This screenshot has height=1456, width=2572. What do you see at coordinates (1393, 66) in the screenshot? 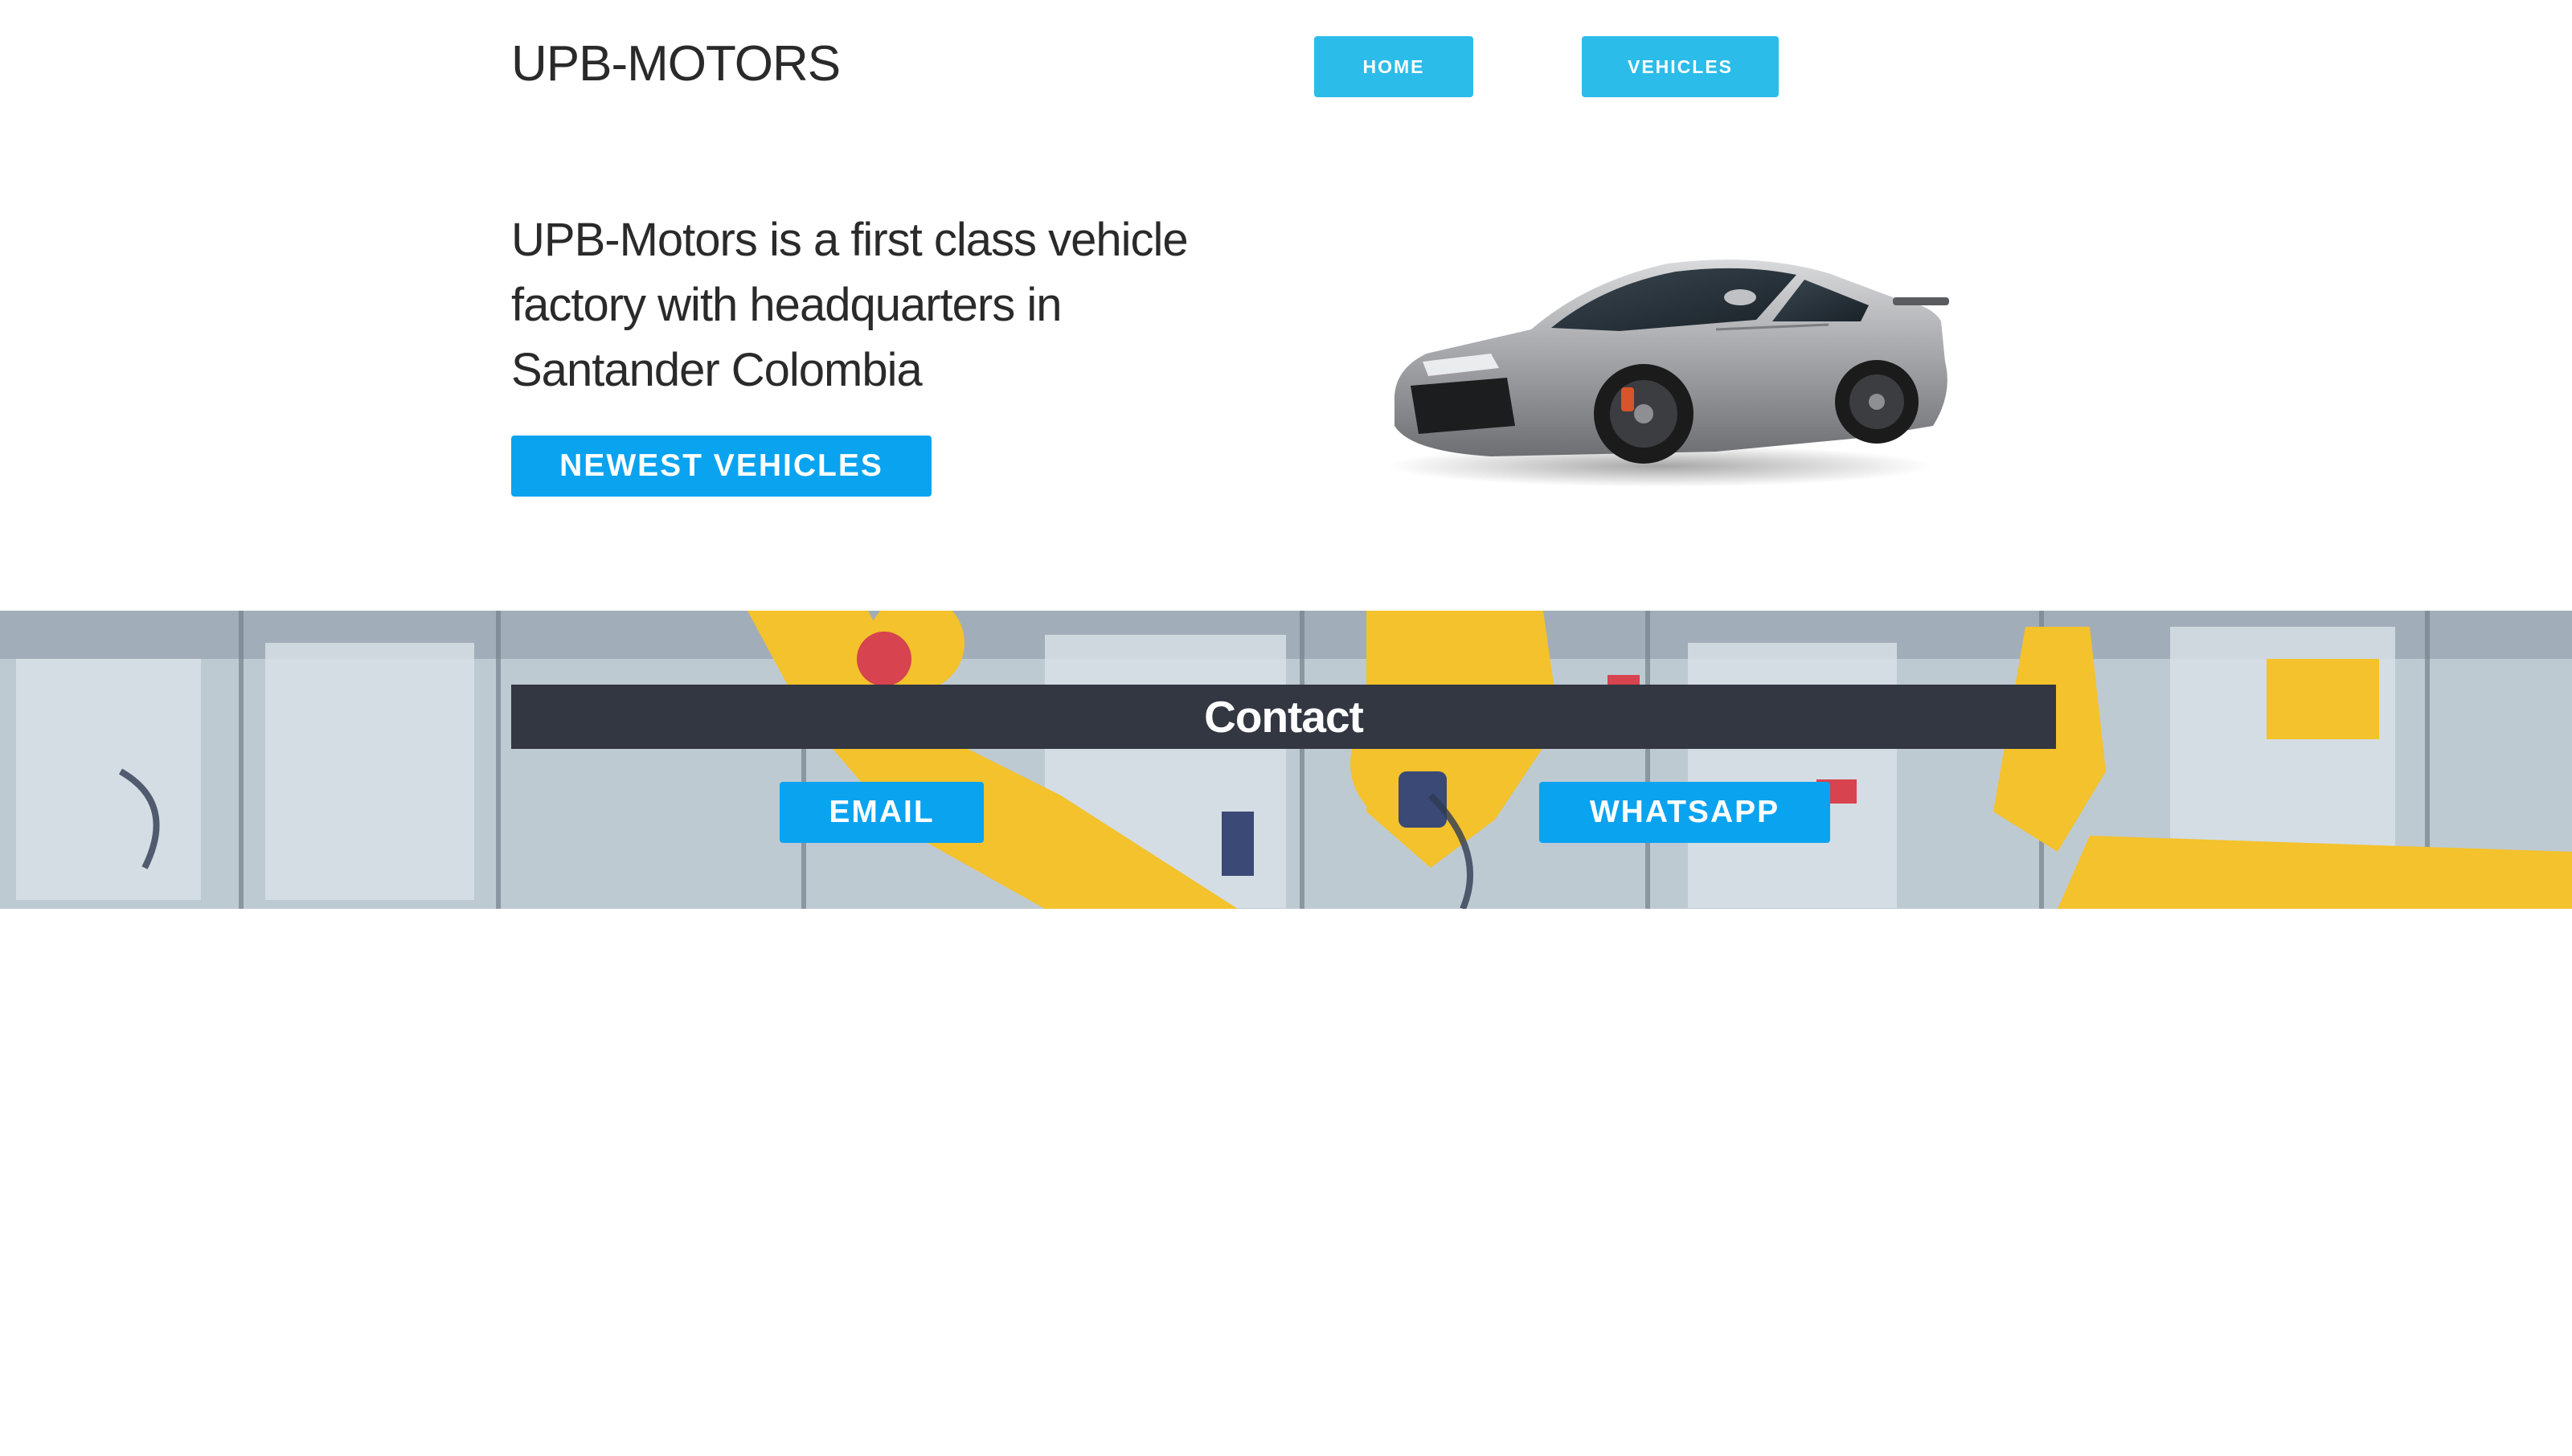
I see `nav-home-button: HOME` at bounding box center [1393, 66].